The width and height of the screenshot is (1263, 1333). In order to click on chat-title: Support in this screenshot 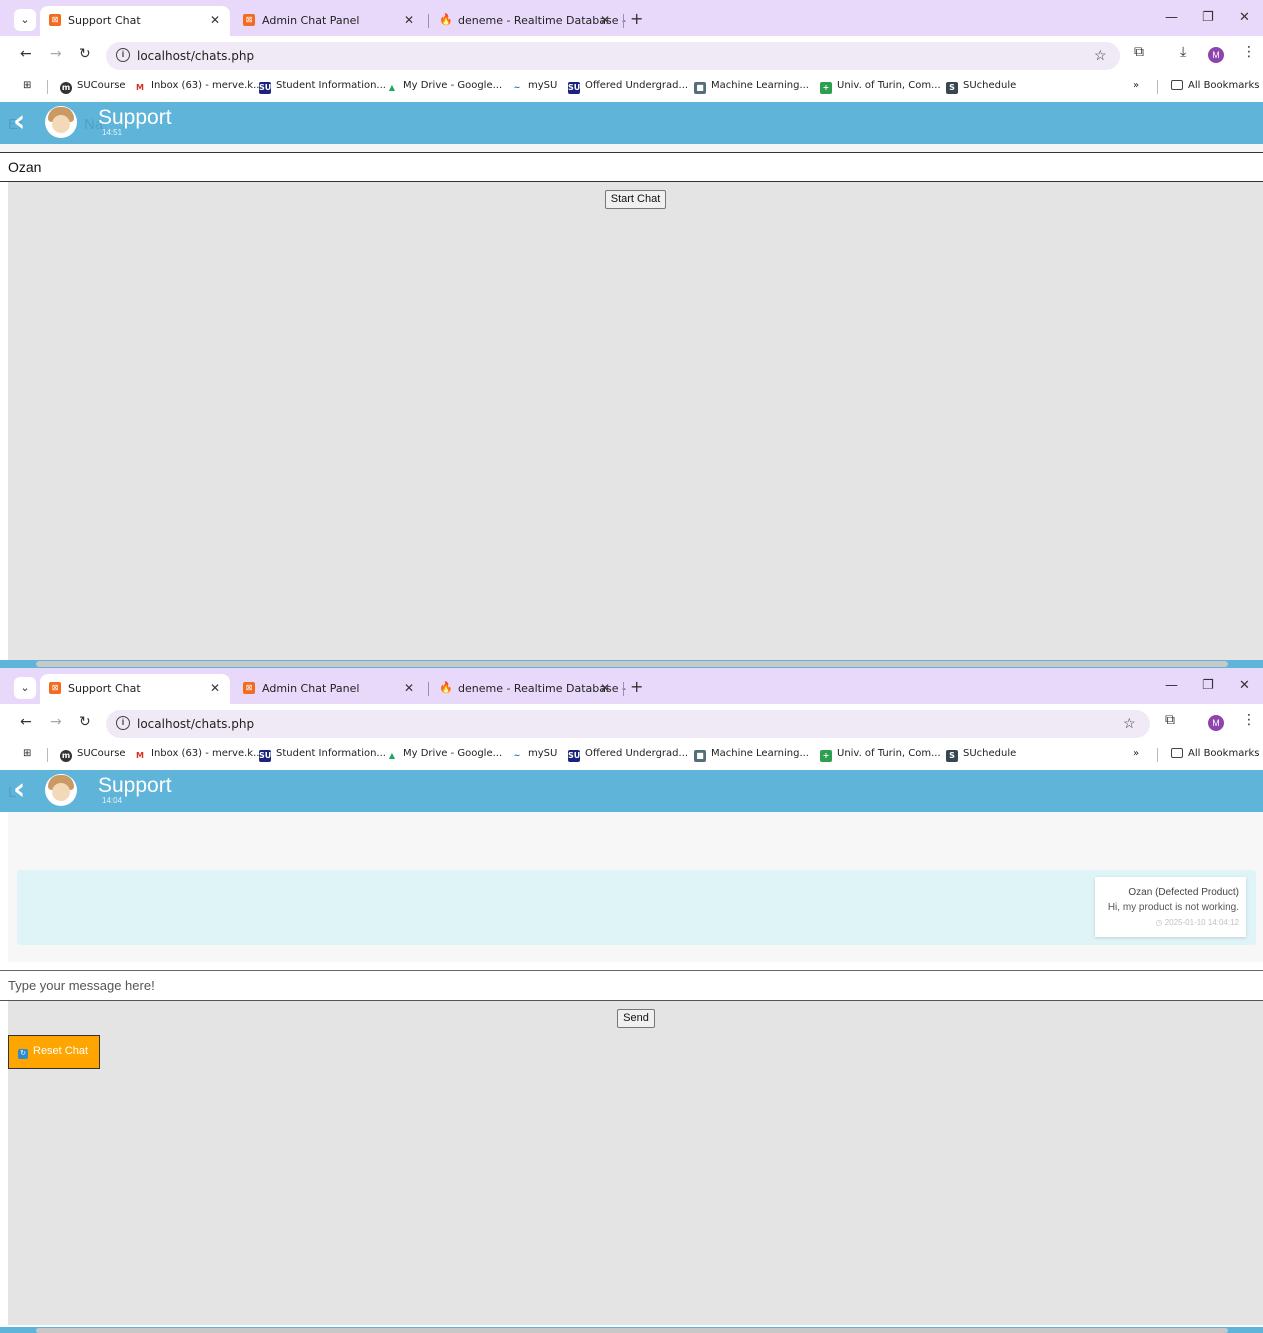, I will do `click(135, 785)`.